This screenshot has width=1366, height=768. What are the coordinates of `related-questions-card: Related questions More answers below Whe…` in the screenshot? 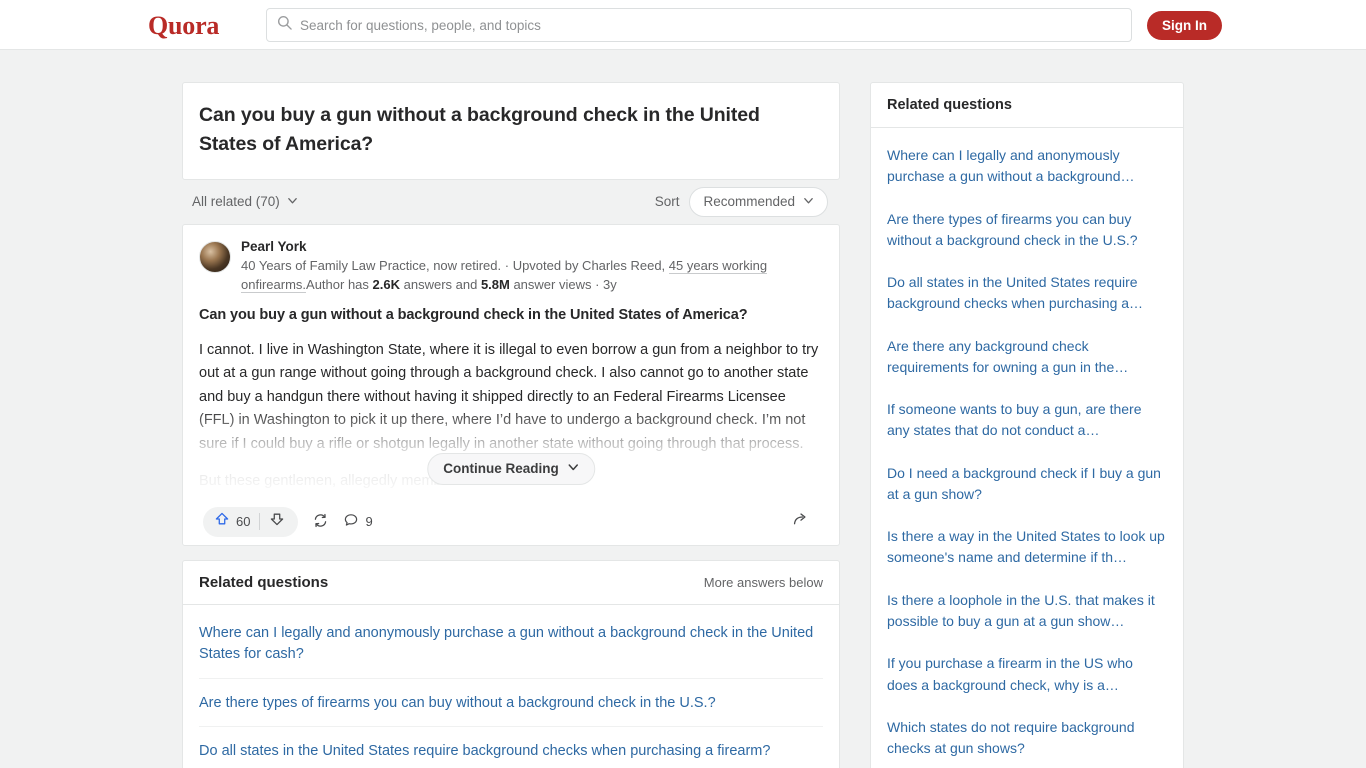 It's located at (511, 663).